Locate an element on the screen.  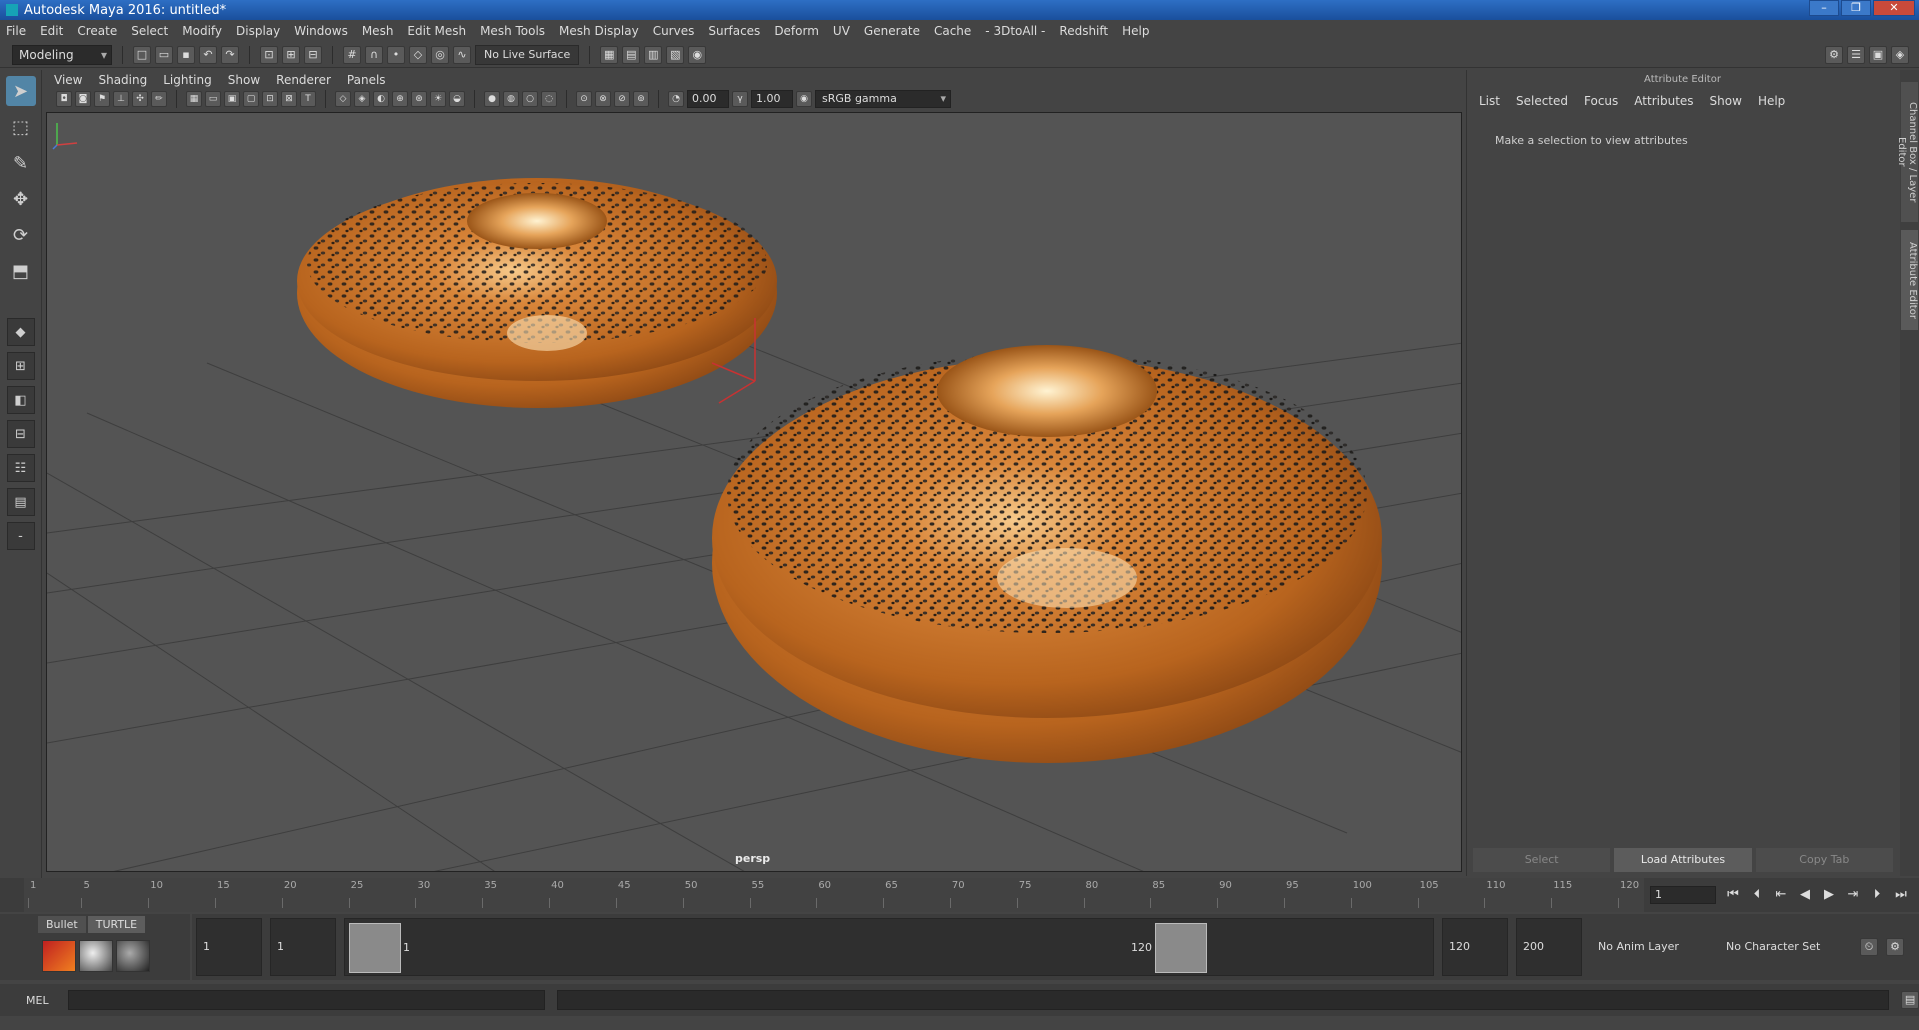
ae-menu-list: List is located at coordinates (1489, 101).